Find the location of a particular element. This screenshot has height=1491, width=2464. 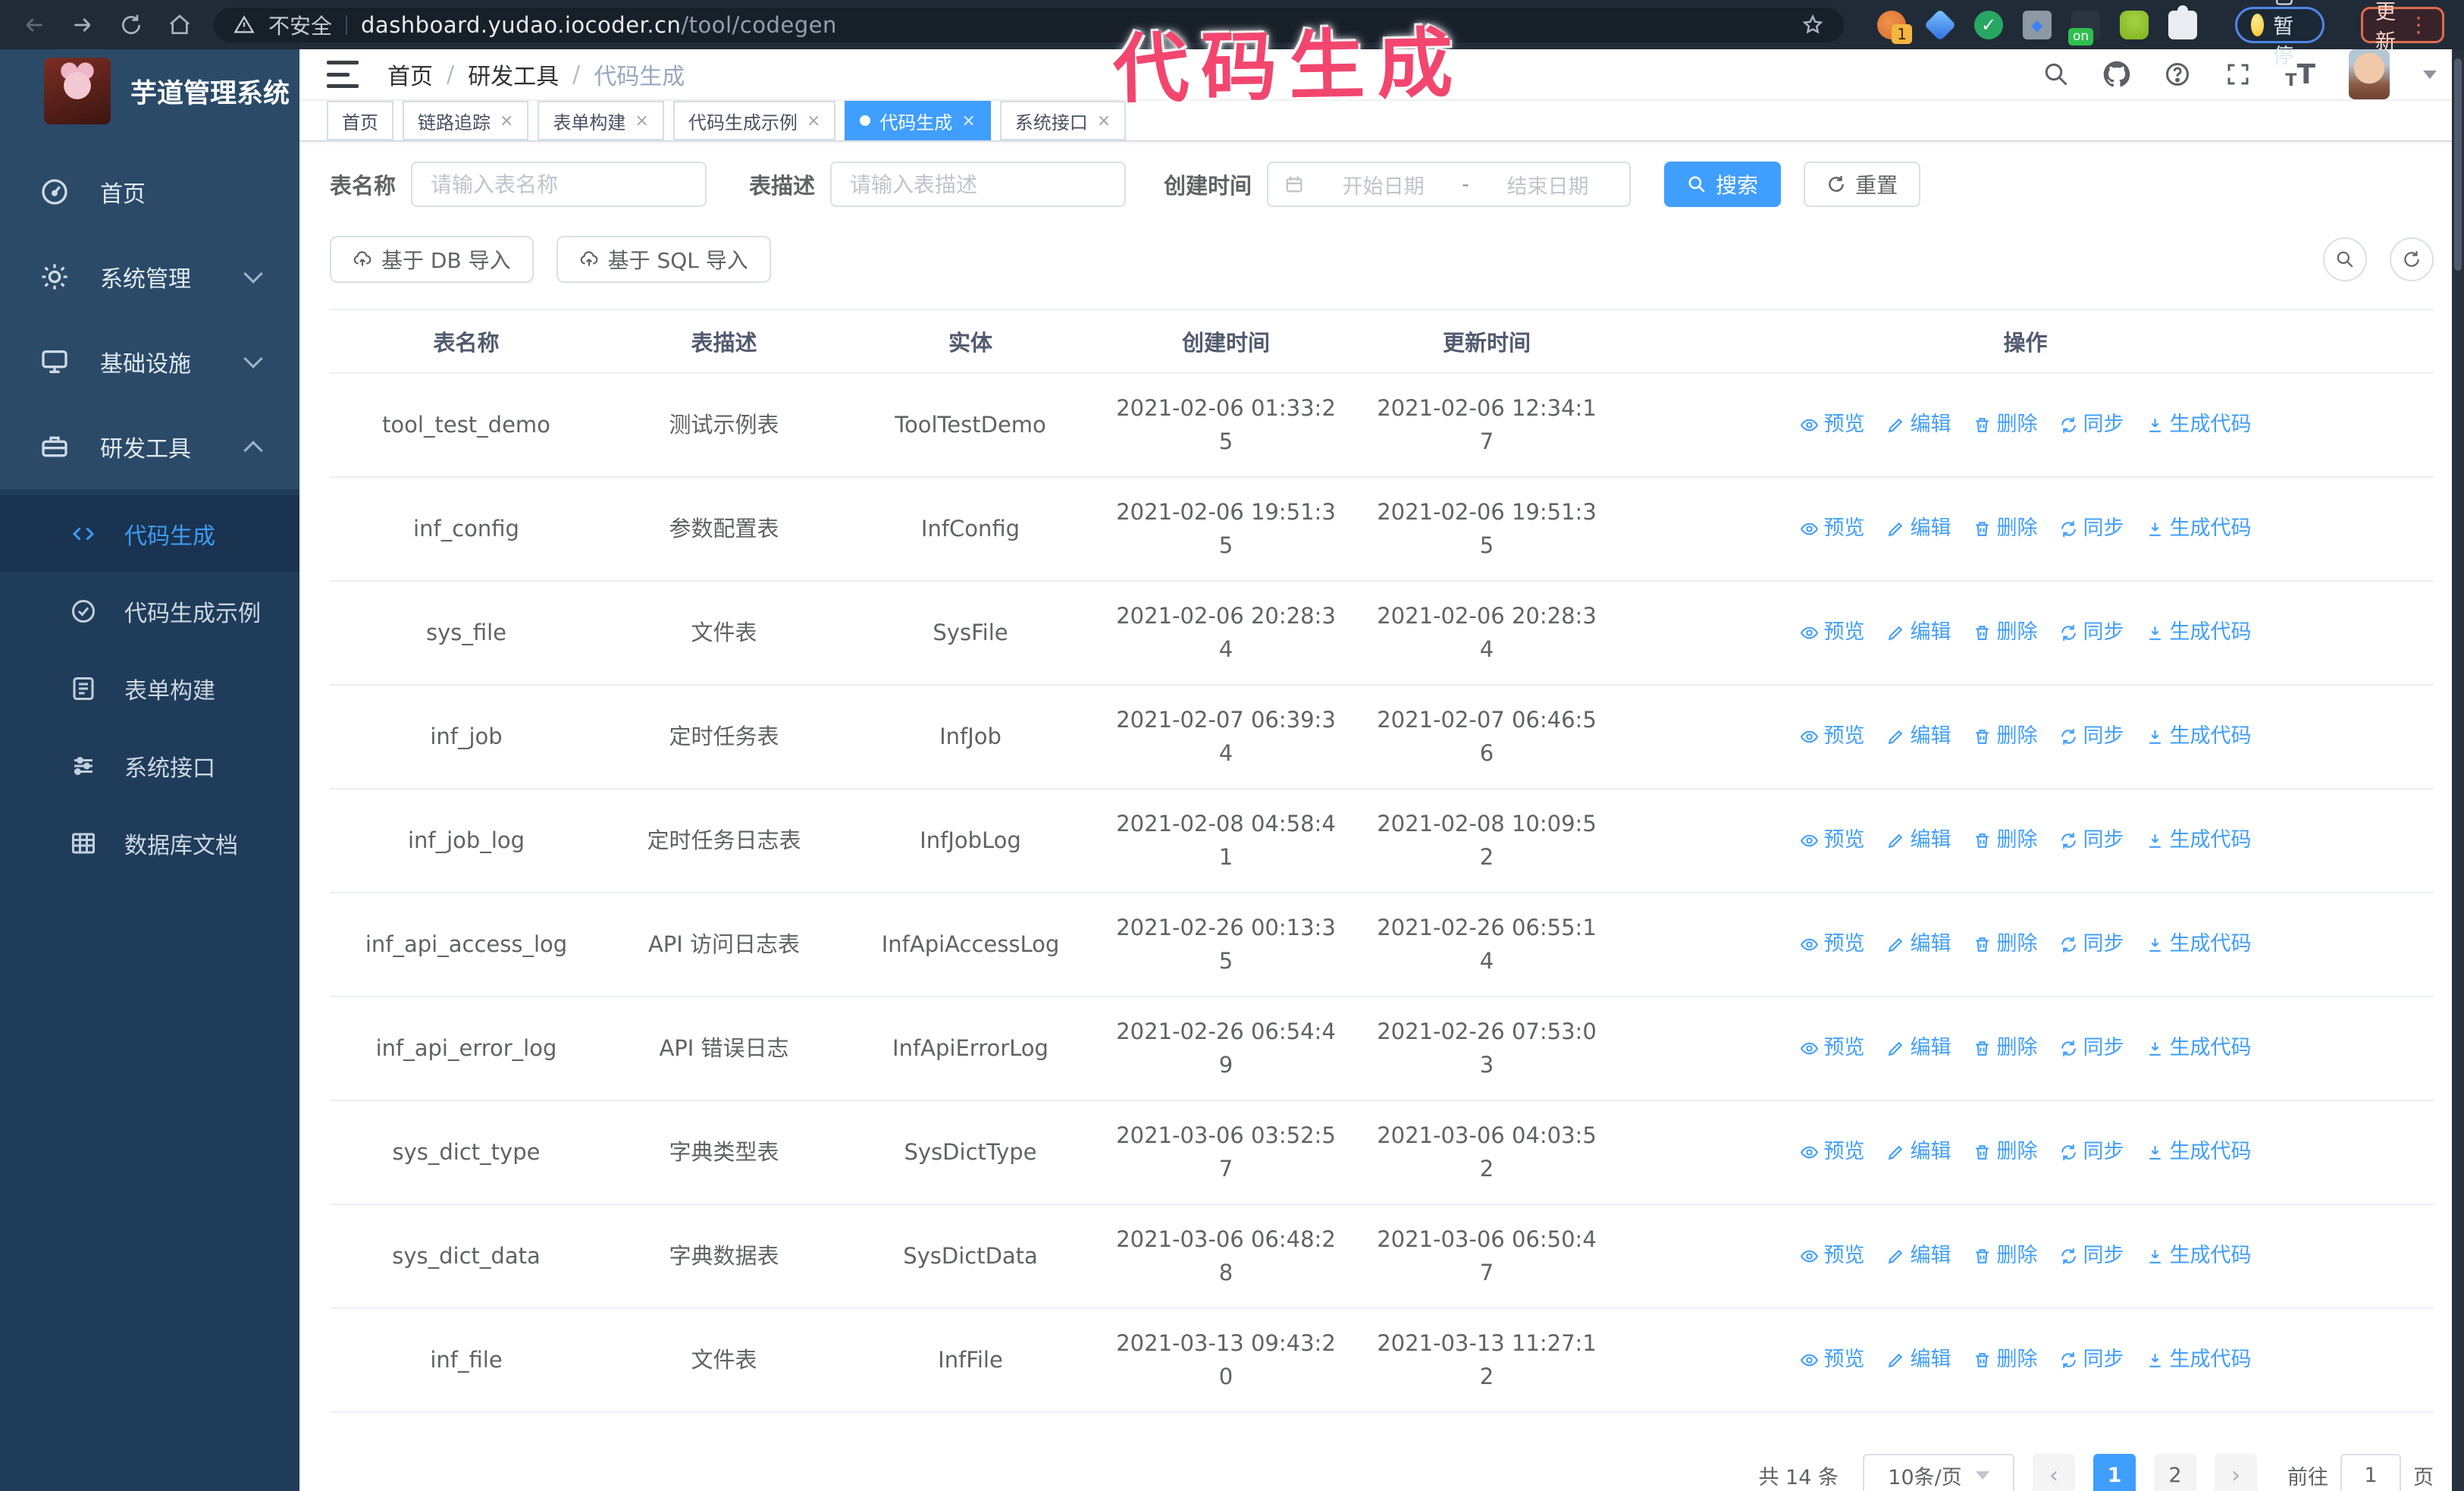

help-icon is located at coordinates (2177, 74).